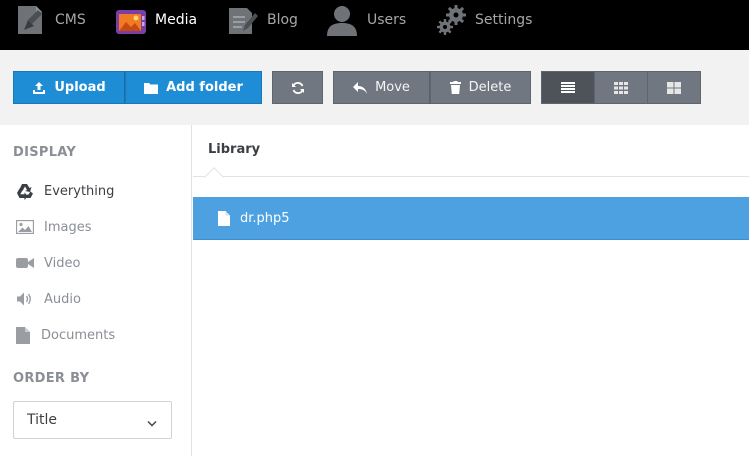 The width and height of the screenshot is (749, 456). What do you see at coordinates (176, 20) in the screenshot?
I see `nav-label-media: Media` at bounding box center [176, 20].